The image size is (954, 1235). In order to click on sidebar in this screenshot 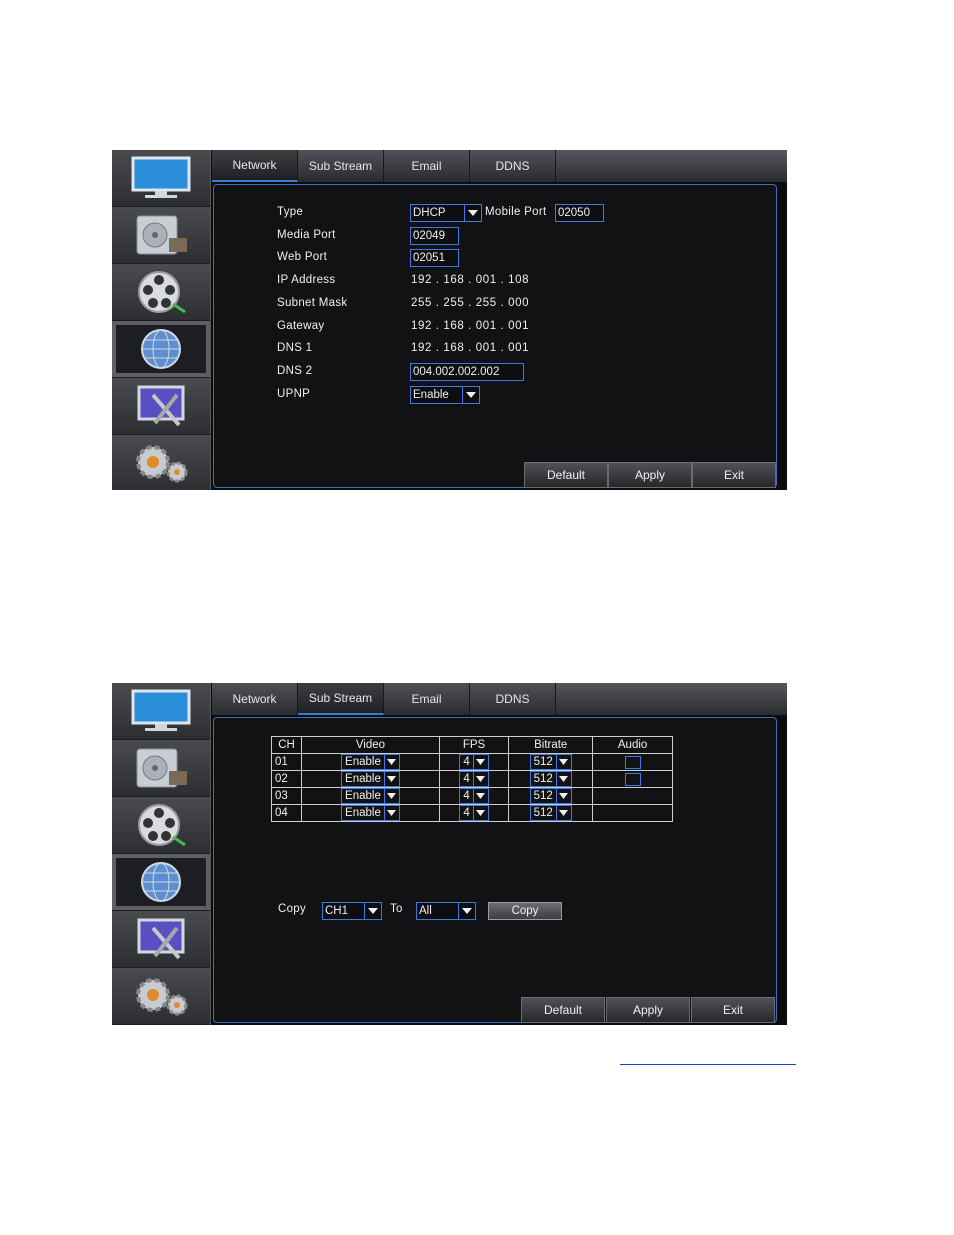, I will do `click(161, 854)`.